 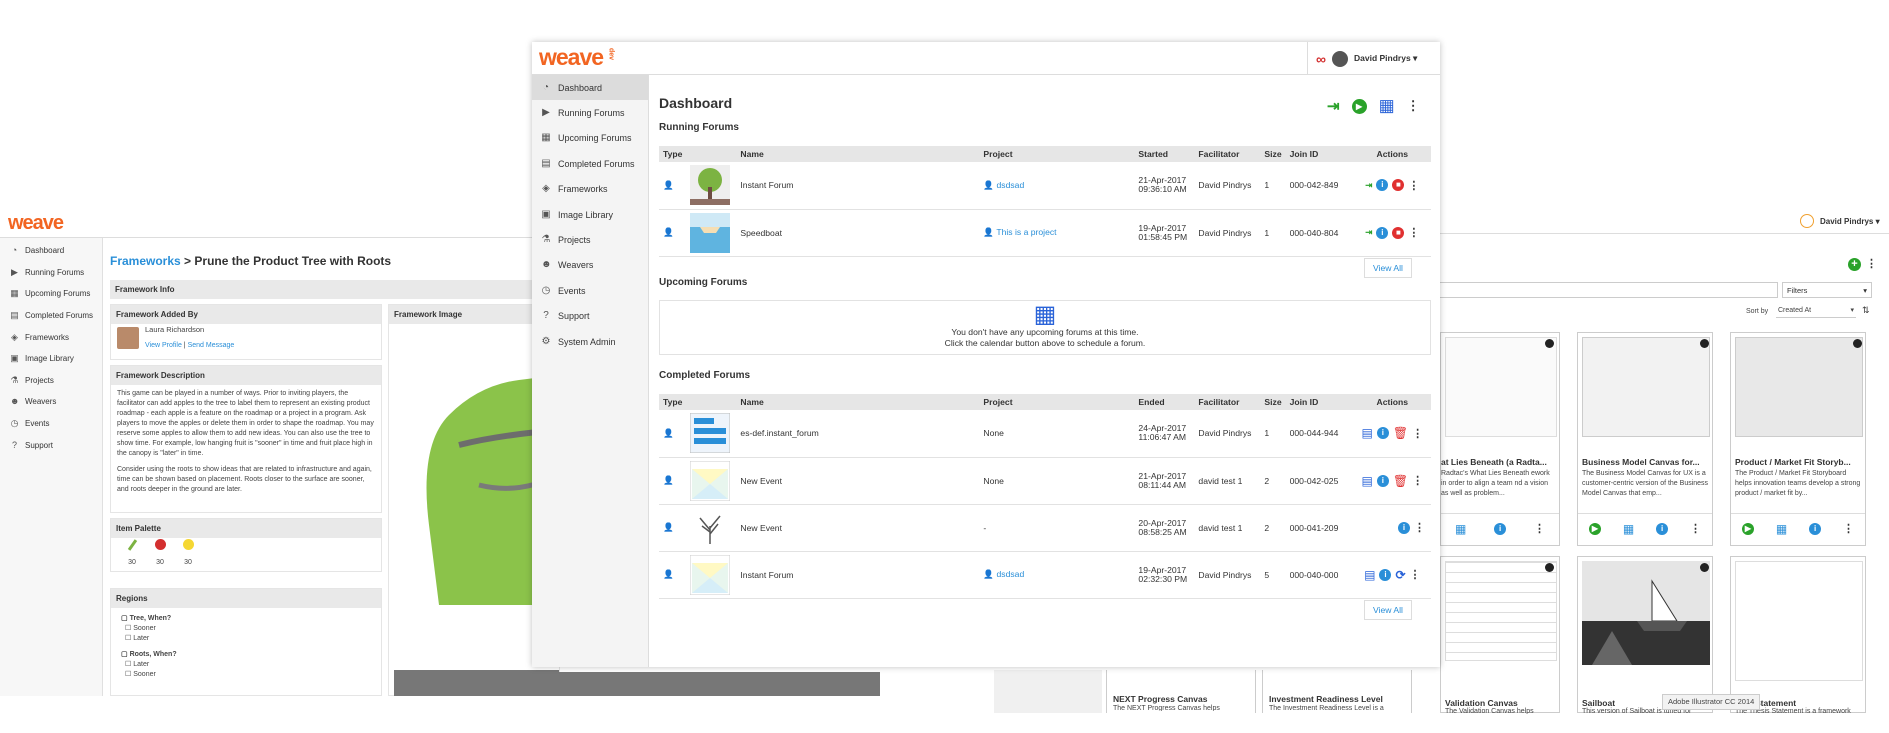 What do you see at coordinates (188, 554) in the screenshot?
I see `palette-item-lemon: 30` at bounding box center [188, 554].